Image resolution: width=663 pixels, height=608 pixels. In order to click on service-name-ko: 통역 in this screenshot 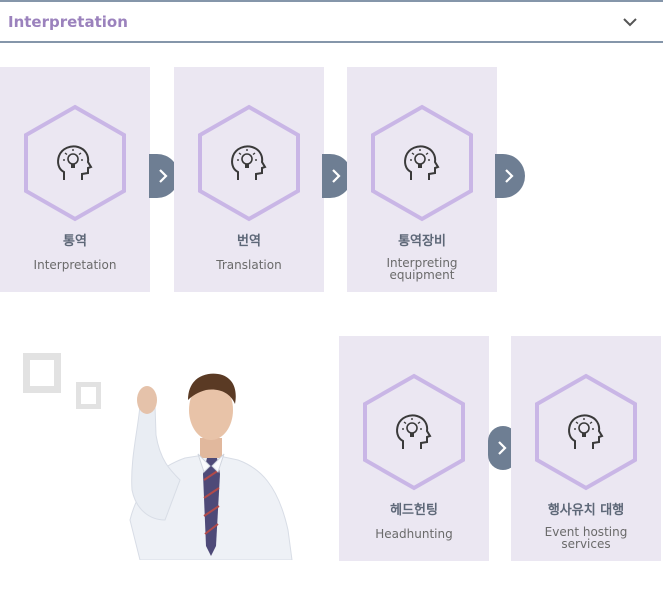, I will do `click(75, 241)`.